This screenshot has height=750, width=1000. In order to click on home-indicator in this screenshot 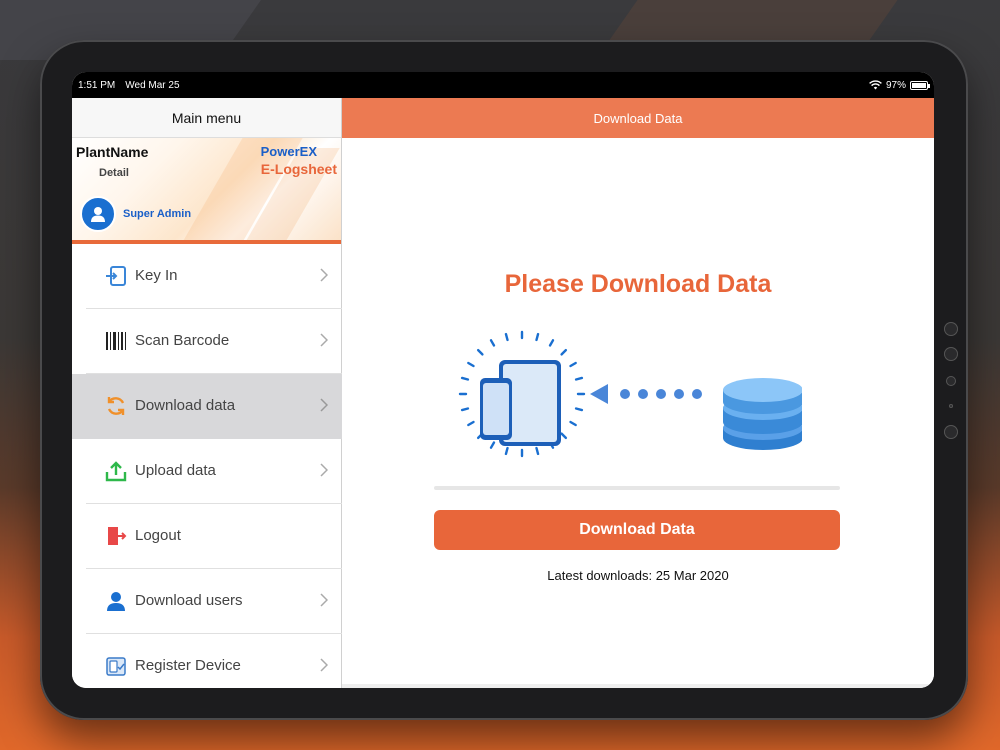, I will do `click(638, 686)`.